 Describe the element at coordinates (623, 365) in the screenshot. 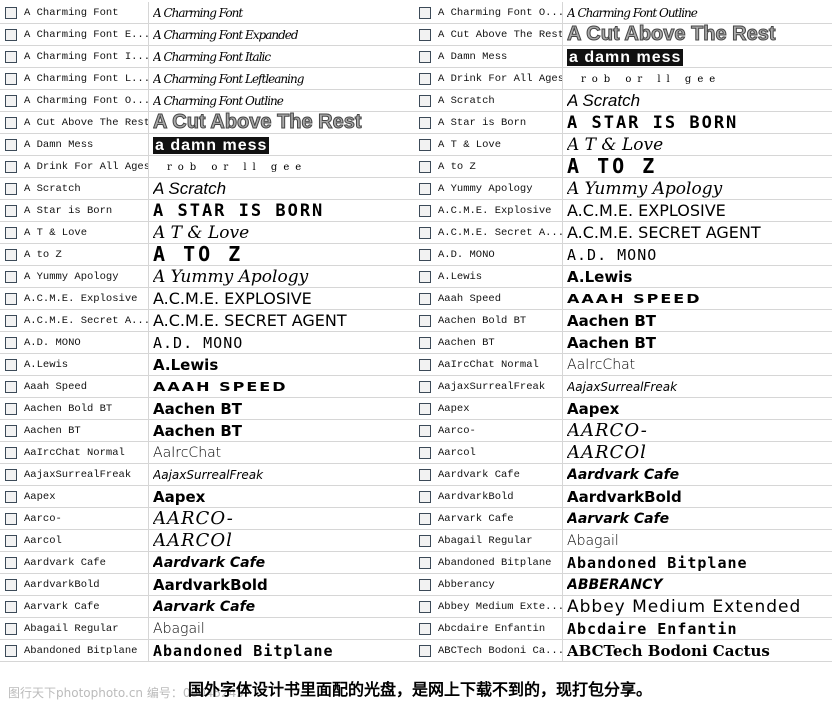

I see `font-row: AaIrcChat Normal AaIrcChat` at that location.